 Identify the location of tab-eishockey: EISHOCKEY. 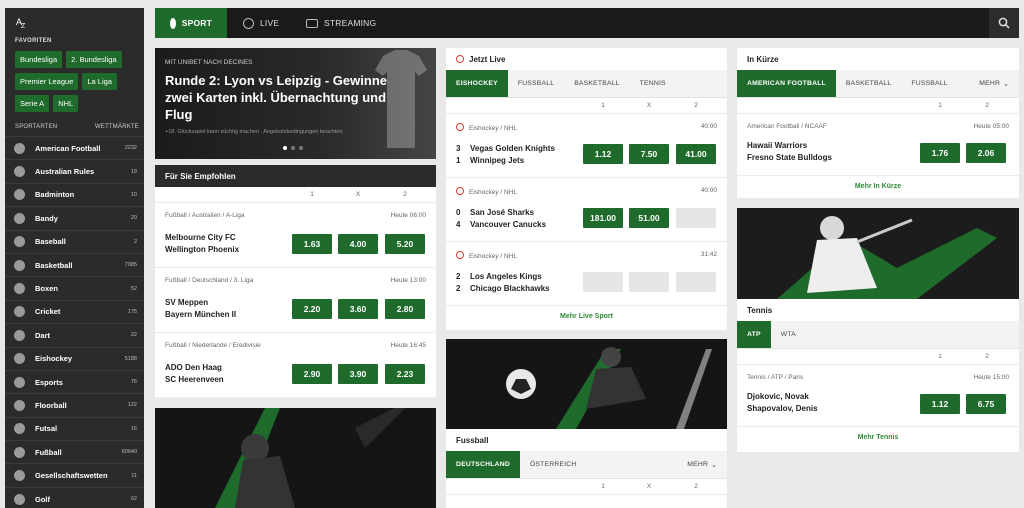
(477, 83).